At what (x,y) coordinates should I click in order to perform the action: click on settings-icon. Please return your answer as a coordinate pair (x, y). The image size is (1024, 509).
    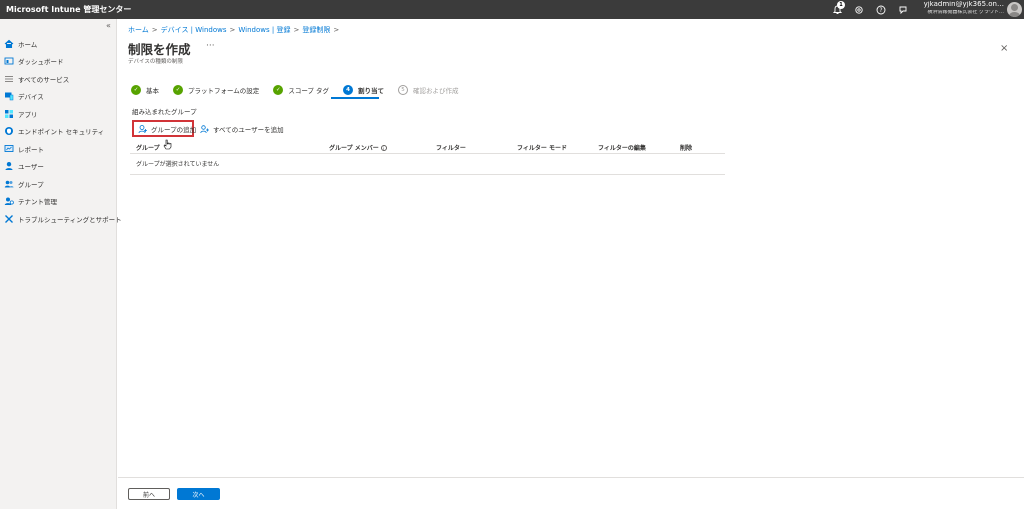
    Looking at the image, I should click on (859, 9).